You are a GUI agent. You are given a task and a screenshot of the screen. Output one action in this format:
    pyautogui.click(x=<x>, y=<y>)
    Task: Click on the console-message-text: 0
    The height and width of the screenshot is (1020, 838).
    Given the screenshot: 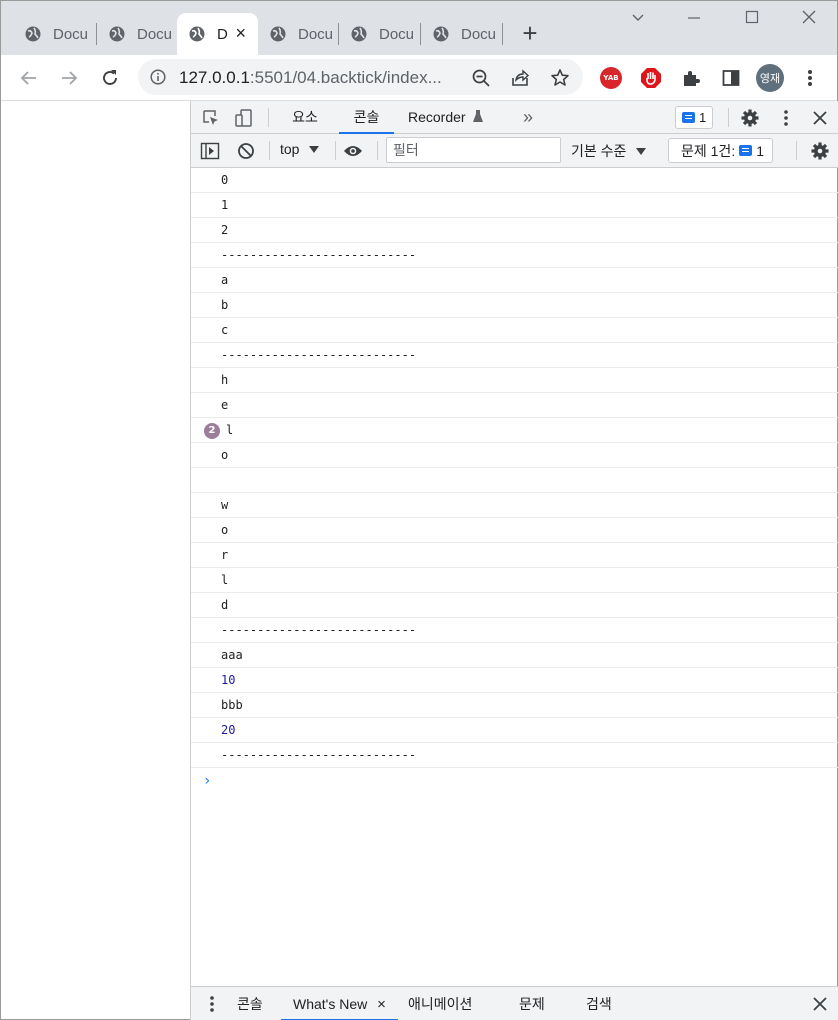 What is the action you would take?
    pyautogui.click(x=225, y=180)
    